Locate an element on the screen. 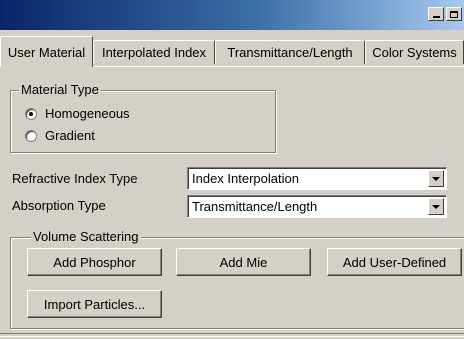 Image resolution: width=464 pixels, height=339 pixels. maximize-icon is located at coordinates (454, 14).